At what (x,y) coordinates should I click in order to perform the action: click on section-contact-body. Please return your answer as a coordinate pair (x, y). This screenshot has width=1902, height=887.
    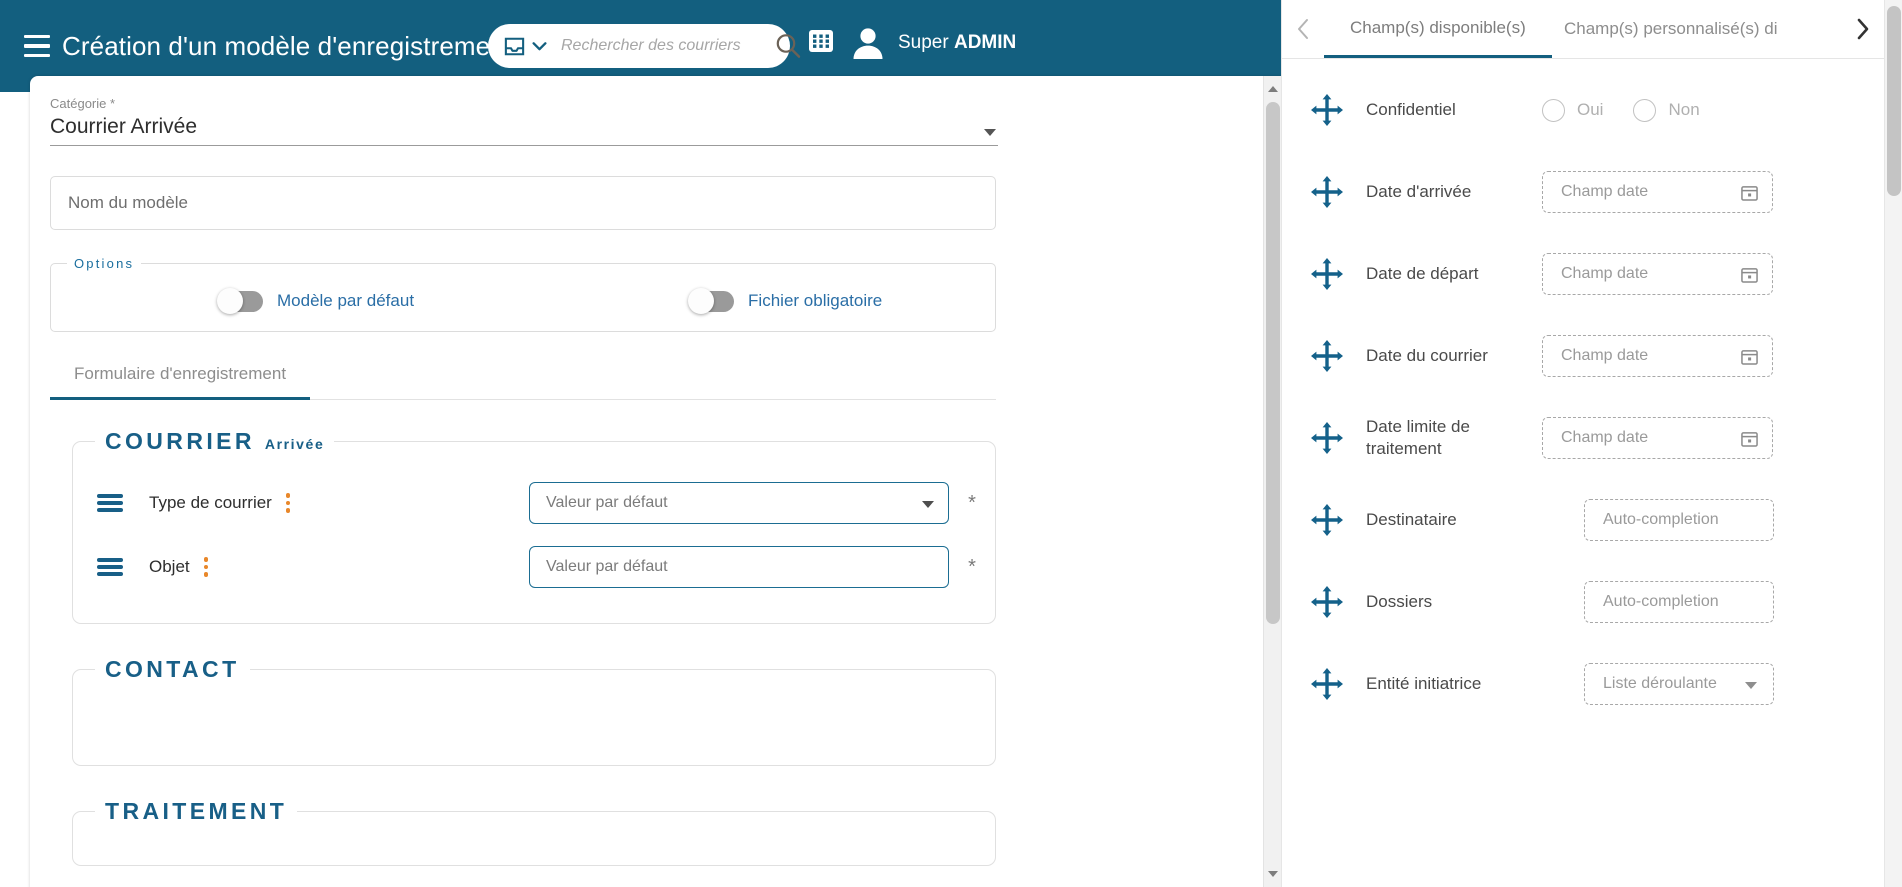
    Looking at the image, I should click on (534, 724).